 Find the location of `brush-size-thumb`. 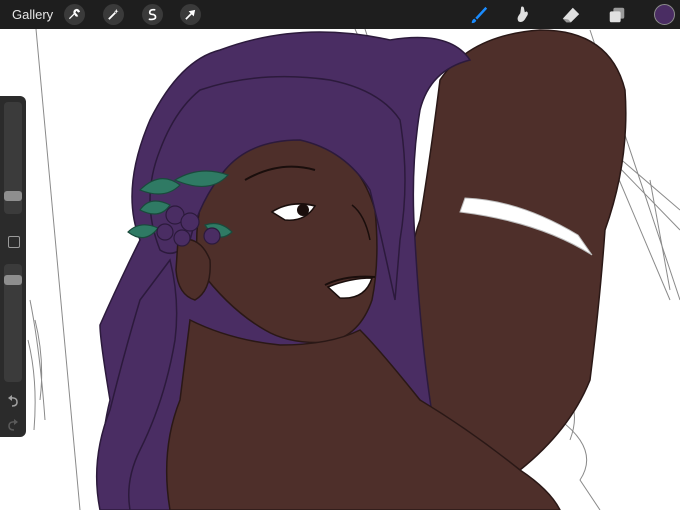

brush-size-thumb is located at coordinates (13, 195).